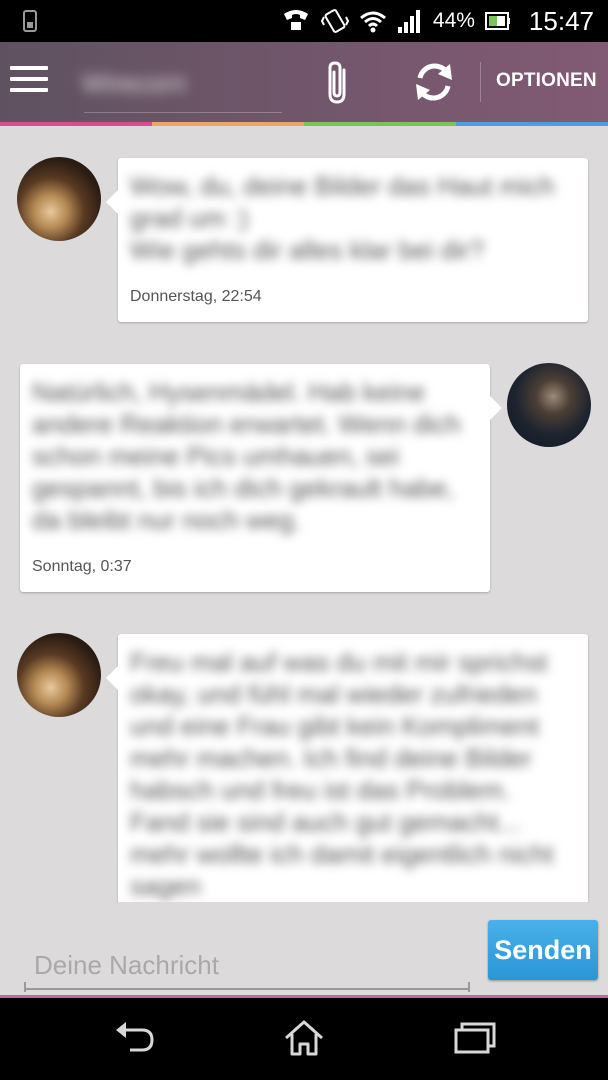 This screenshot has height=1080, width=608. I want to click on input-edge-right, so click(469, 987).